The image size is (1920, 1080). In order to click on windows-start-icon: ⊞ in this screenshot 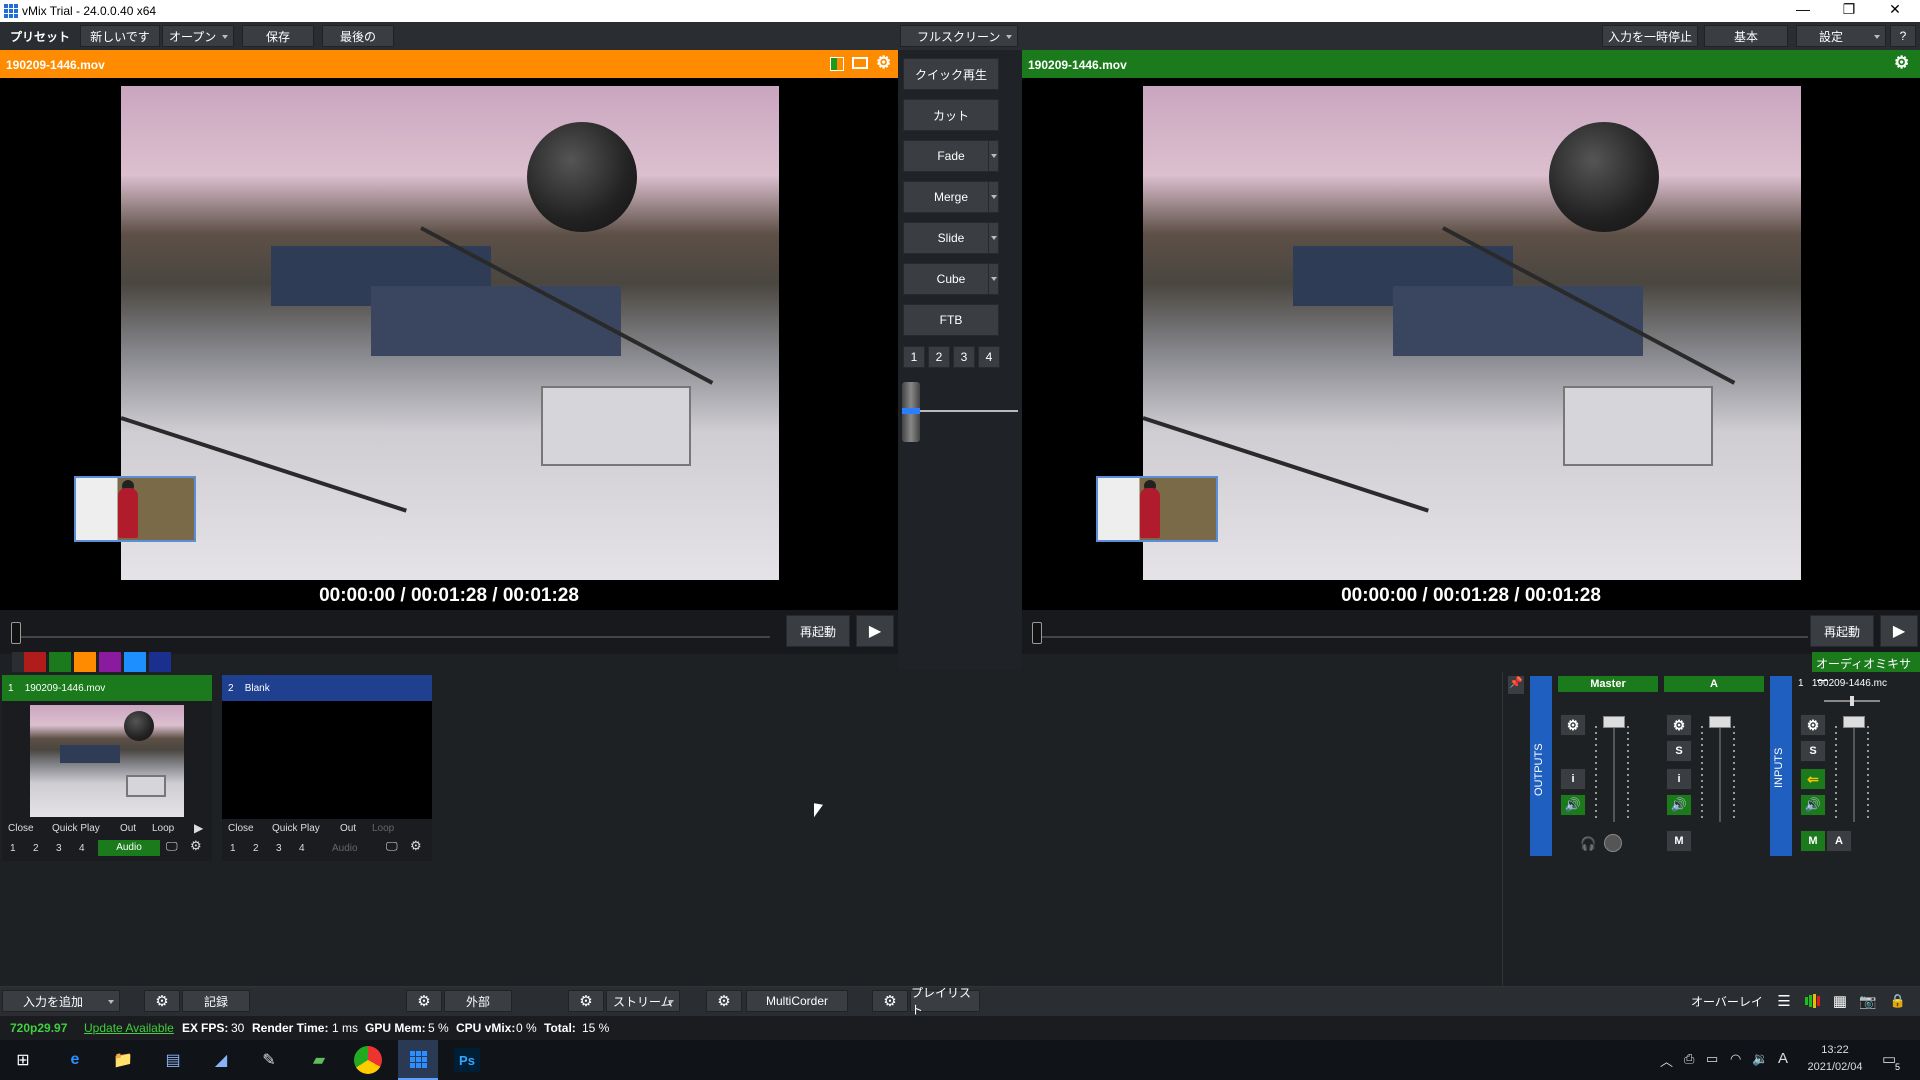, I will do `click(23, 1060)`.